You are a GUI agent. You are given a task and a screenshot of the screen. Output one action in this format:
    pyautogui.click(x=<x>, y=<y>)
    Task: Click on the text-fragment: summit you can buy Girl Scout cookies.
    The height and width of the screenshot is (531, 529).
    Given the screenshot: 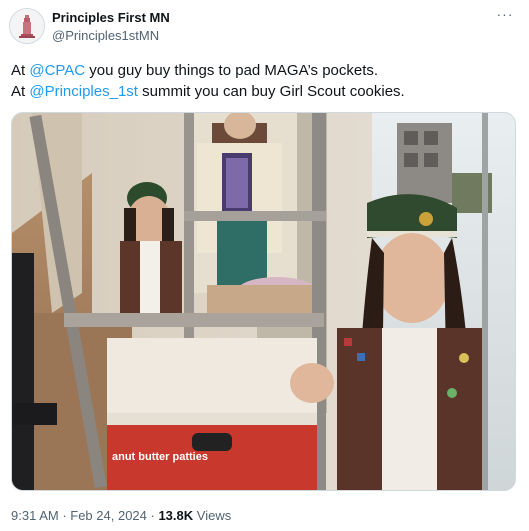 What is the action you would take?
    pyautogui.click(x=271, y=91)
    